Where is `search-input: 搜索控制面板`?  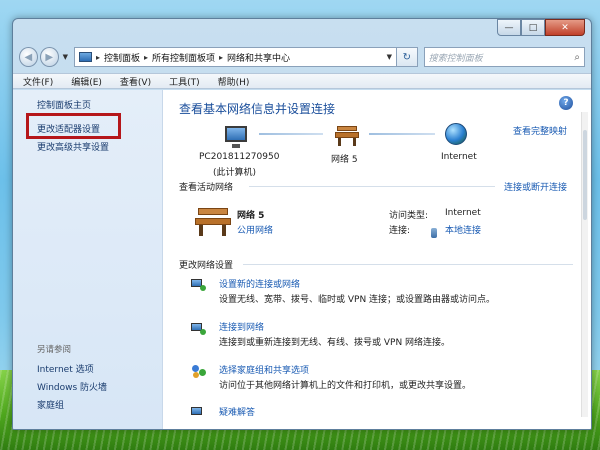 search-input: 搜索控制面板 is located at coordinates (502, 57).